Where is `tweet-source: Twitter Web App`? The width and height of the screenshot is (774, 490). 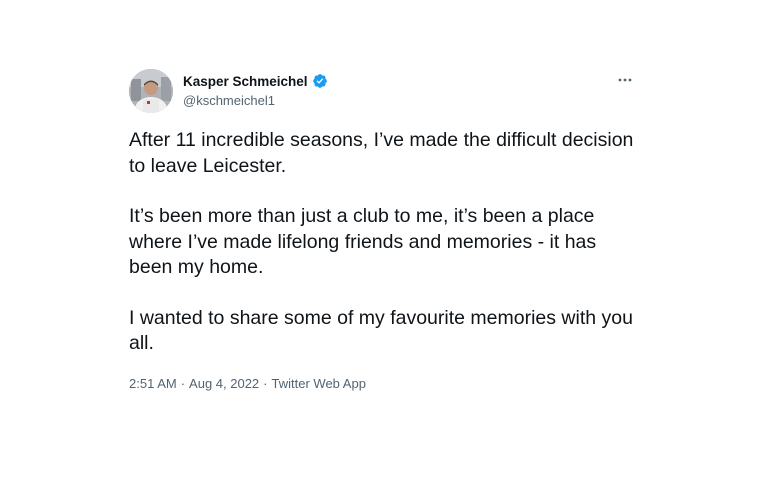
tweet-source: Twitter Web App is located at coordinates (319, 383).